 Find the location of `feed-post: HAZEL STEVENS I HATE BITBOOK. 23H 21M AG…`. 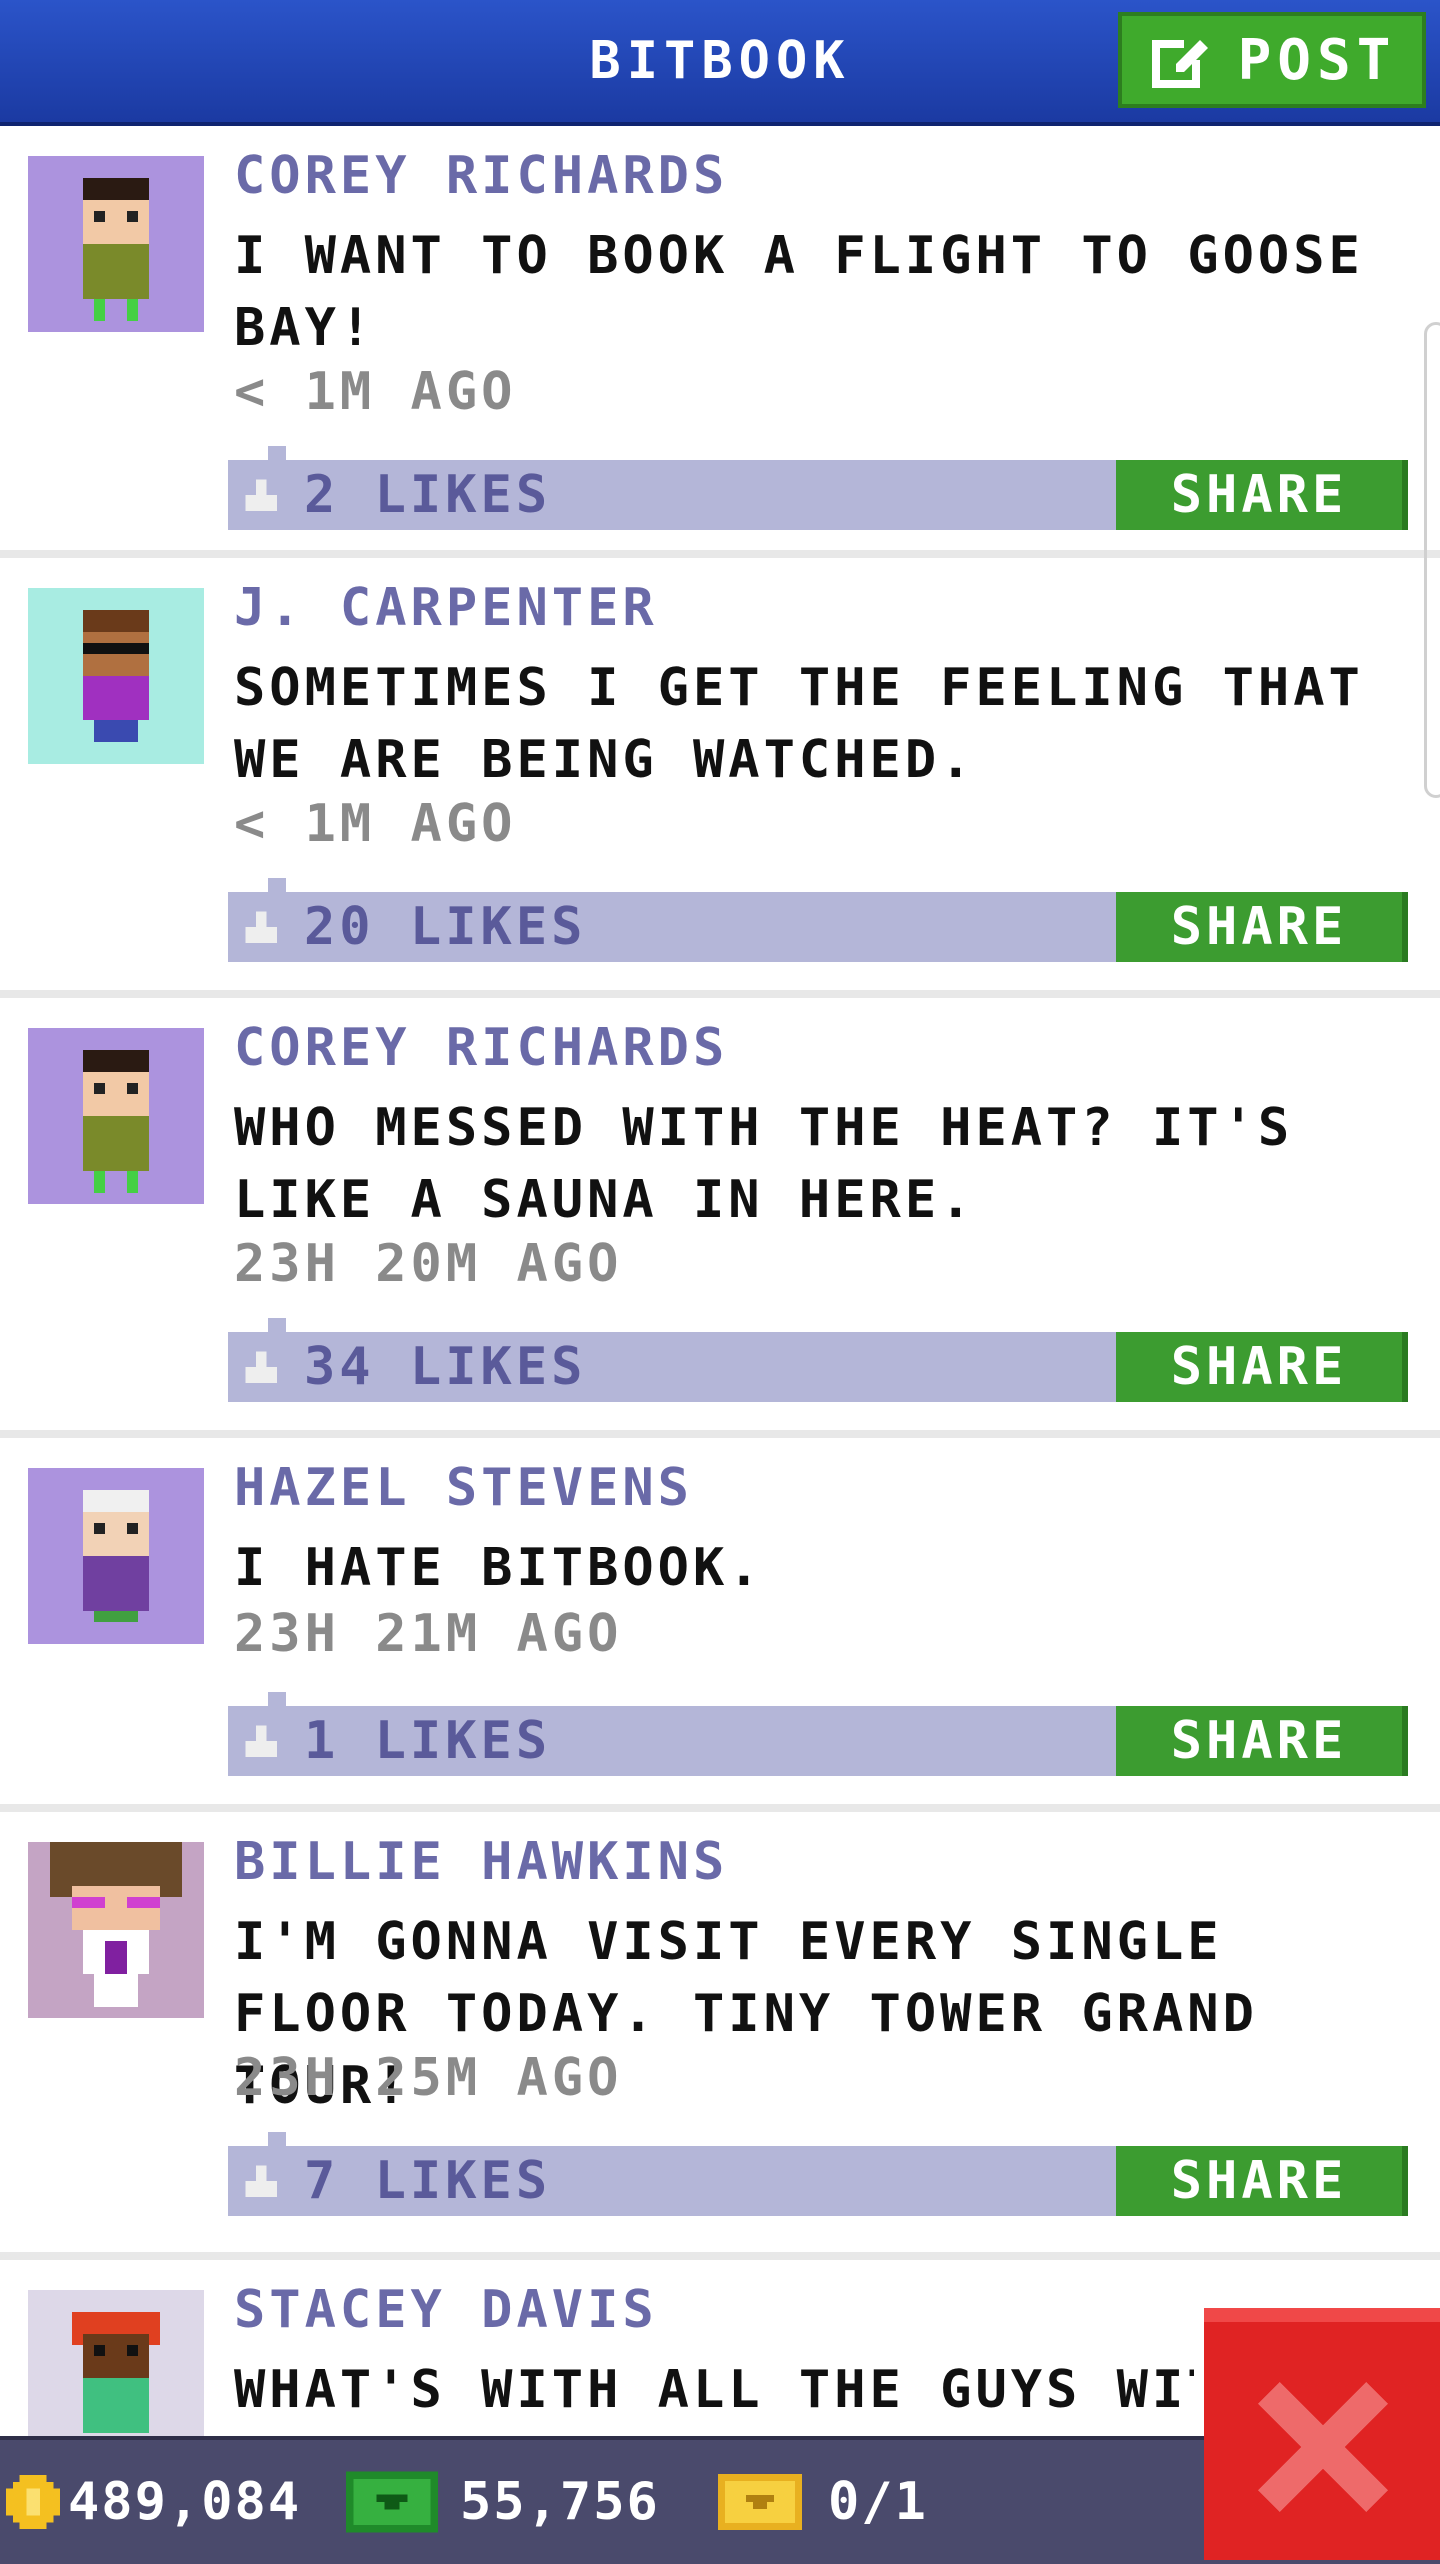

feed-post: HAZEL STEVENS I HATE BITBOOK. 23H 21M AG… is located at coordinates (720, 1625).